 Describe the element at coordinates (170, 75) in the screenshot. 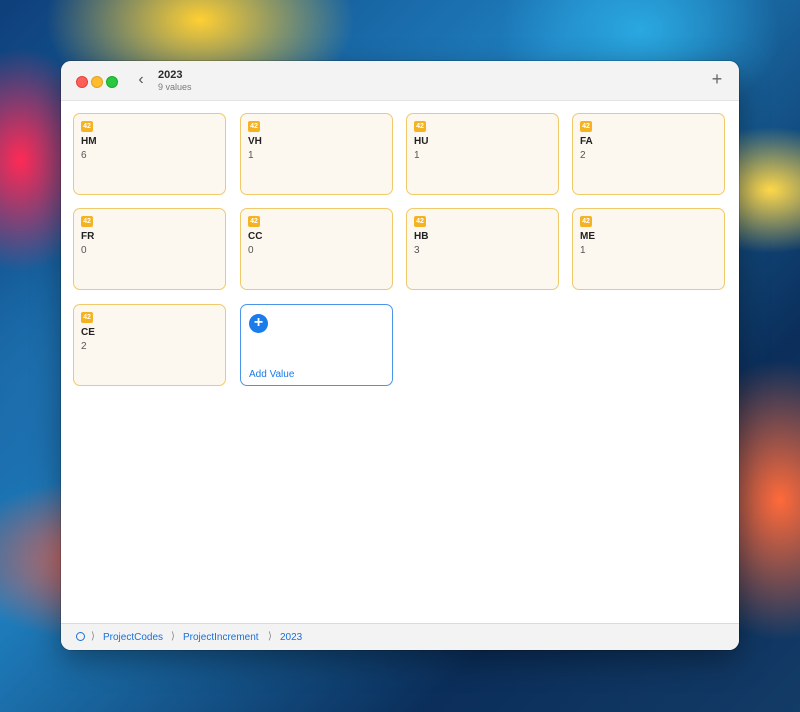

I see `page-title: 2023` at that location.